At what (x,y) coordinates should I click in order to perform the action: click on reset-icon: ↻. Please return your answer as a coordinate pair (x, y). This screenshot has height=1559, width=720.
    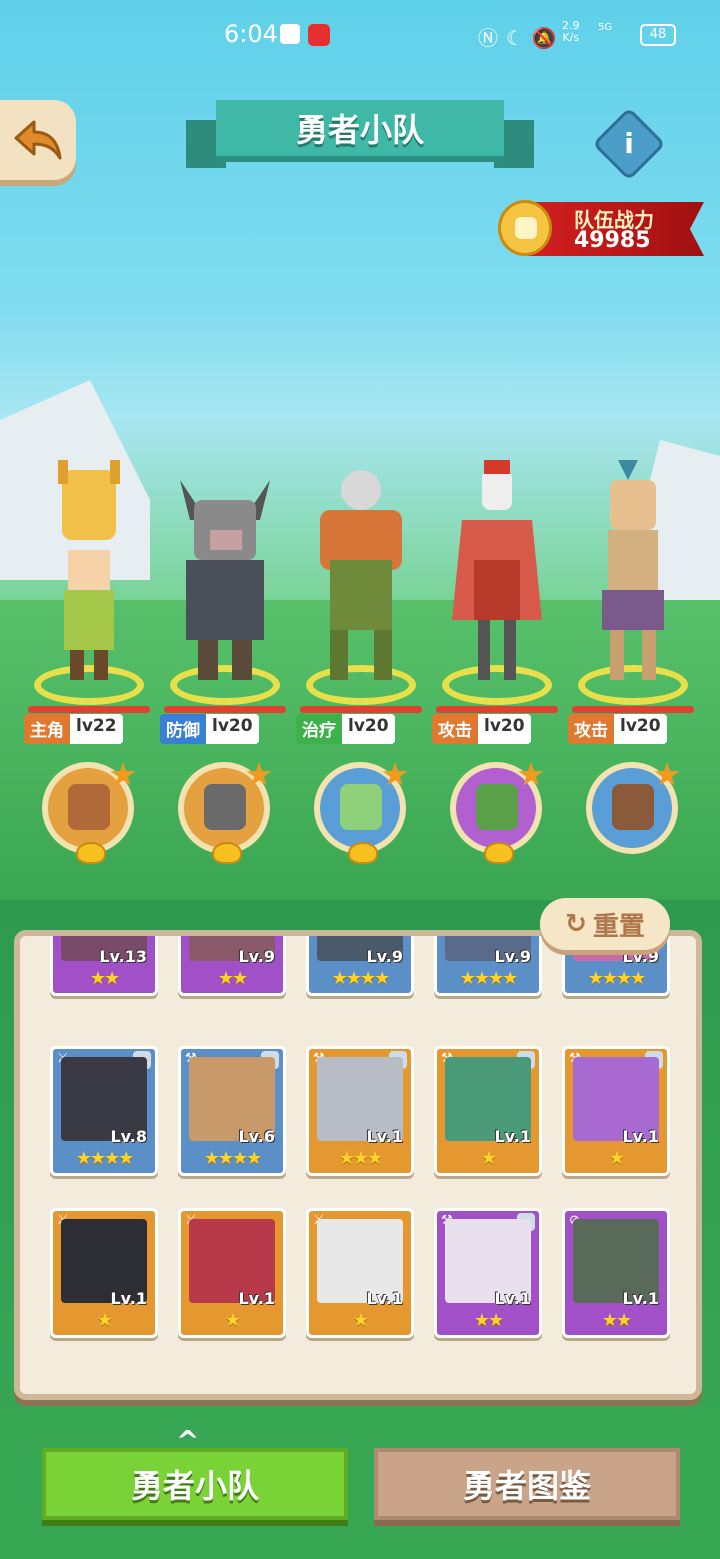
    Looking at the image, I should click on (576, 924).